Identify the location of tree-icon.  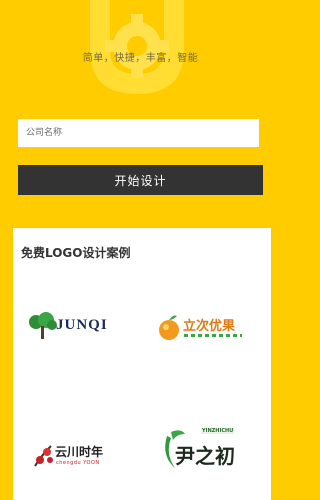
(43, 325).